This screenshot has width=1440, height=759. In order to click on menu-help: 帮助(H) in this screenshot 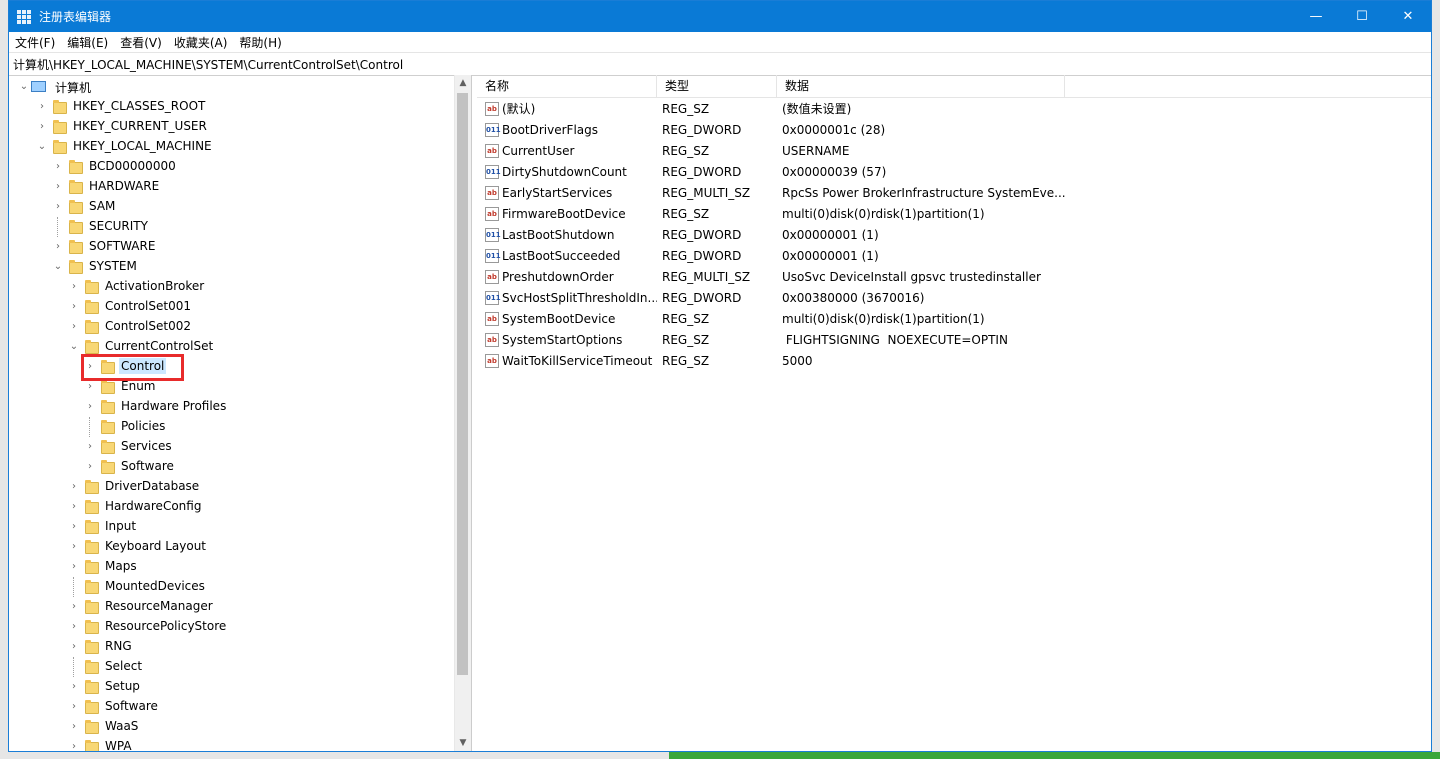, I will do `click(260, 42)`.